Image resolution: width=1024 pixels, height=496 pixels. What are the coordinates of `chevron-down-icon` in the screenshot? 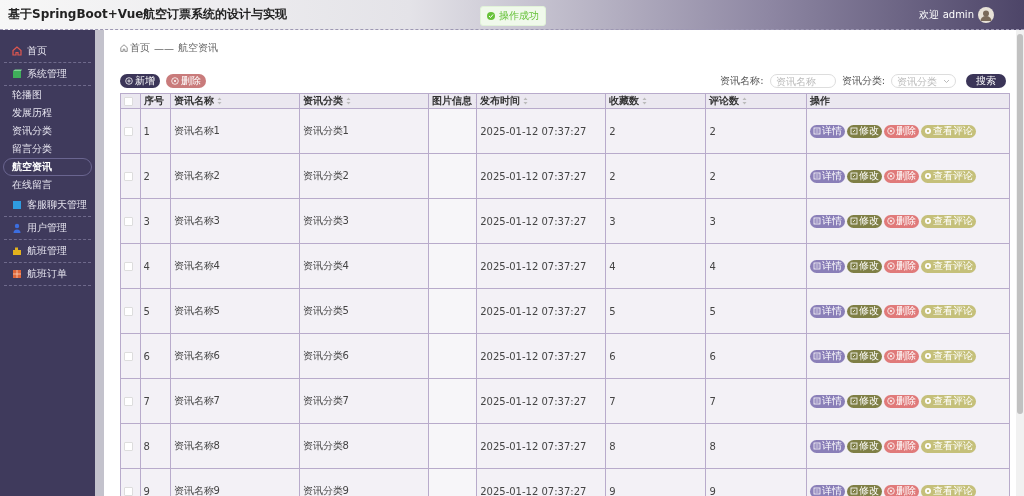 It's located at (946, 81).